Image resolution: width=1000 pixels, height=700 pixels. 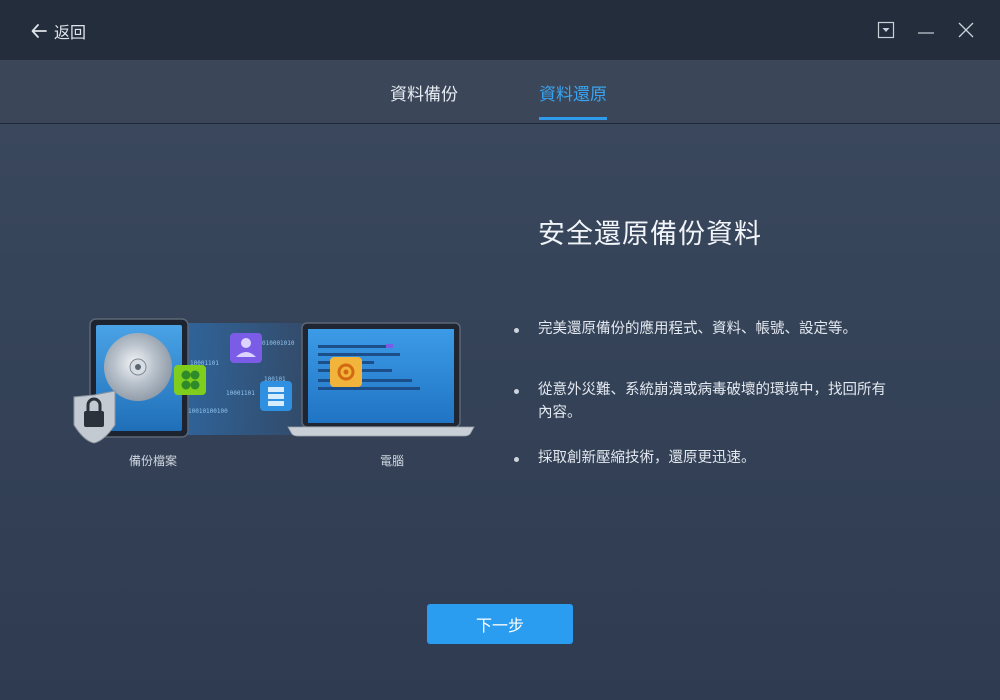 I want to click on list-item-text: 採取創新壓縮技術，還原更迅速。, so click(x=647, y=458).